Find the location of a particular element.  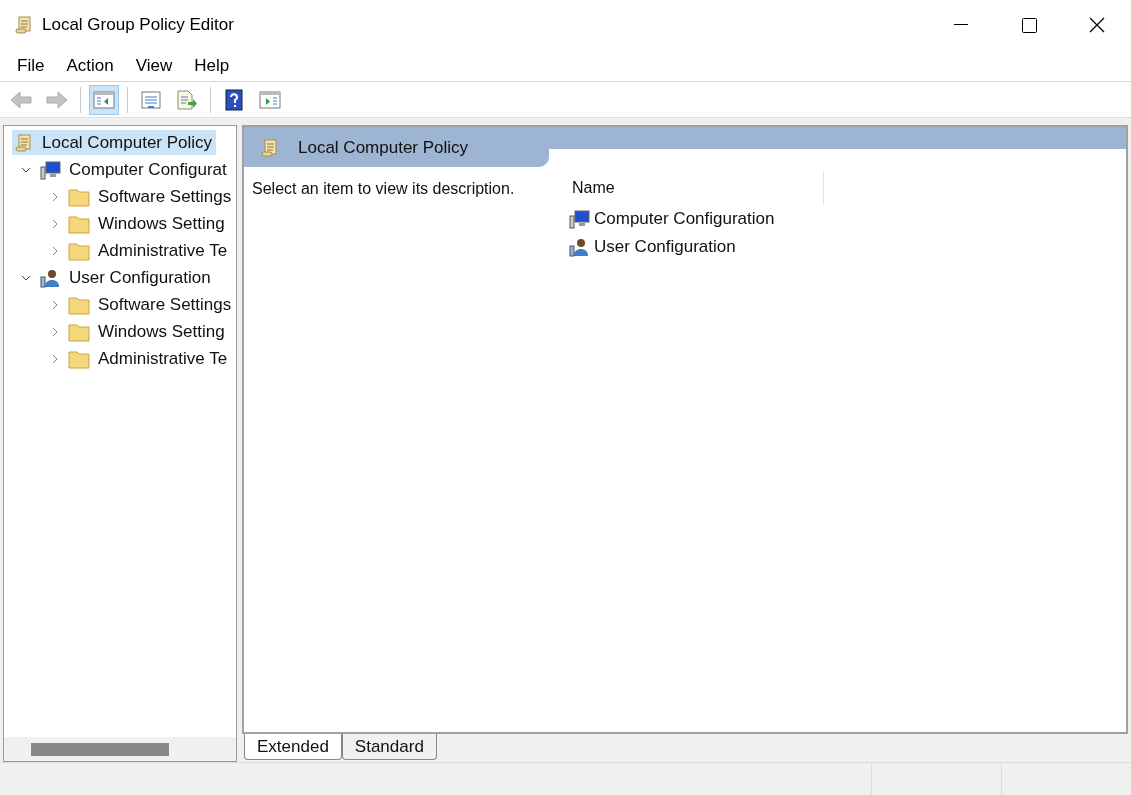

menu-item: Help is located at coordinates (212, 65).